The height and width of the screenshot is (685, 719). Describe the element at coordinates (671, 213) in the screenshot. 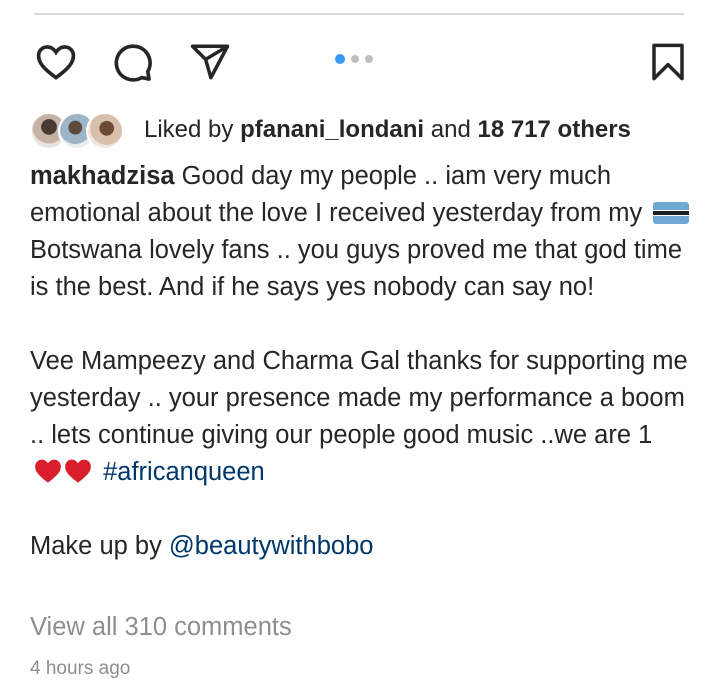

I see `botswana-flag-icon` at that location.